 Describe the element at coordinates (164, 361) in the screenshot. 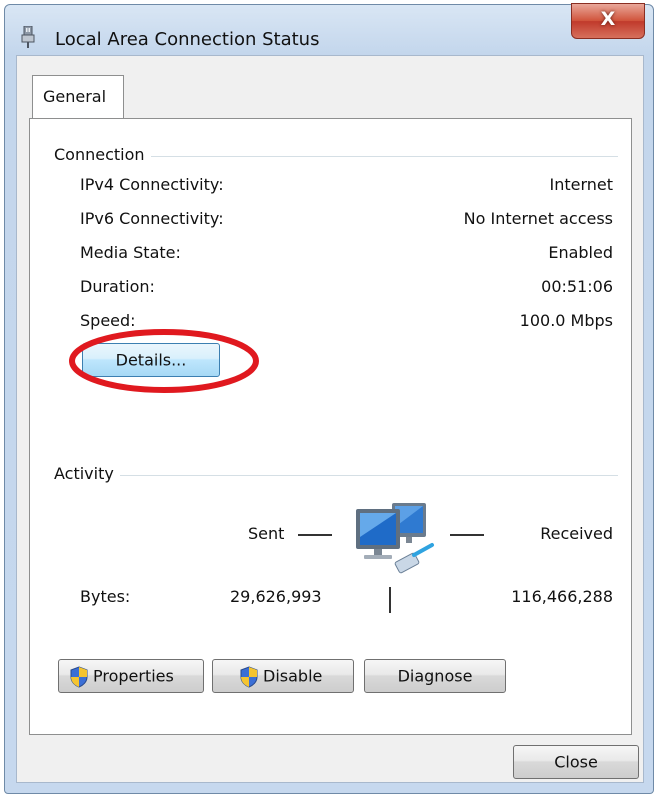

I see `red-highlight-ellipse` at that location.